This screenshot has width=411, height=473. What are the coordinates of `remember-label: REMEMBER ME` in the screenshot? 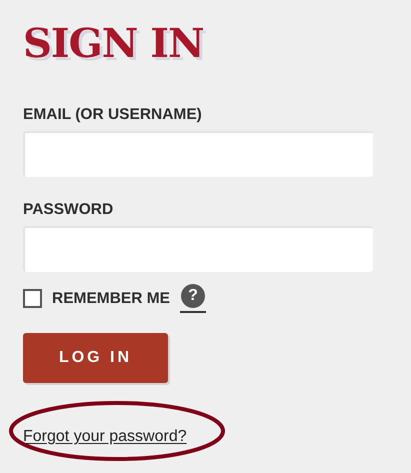 It's located at (111, 298).